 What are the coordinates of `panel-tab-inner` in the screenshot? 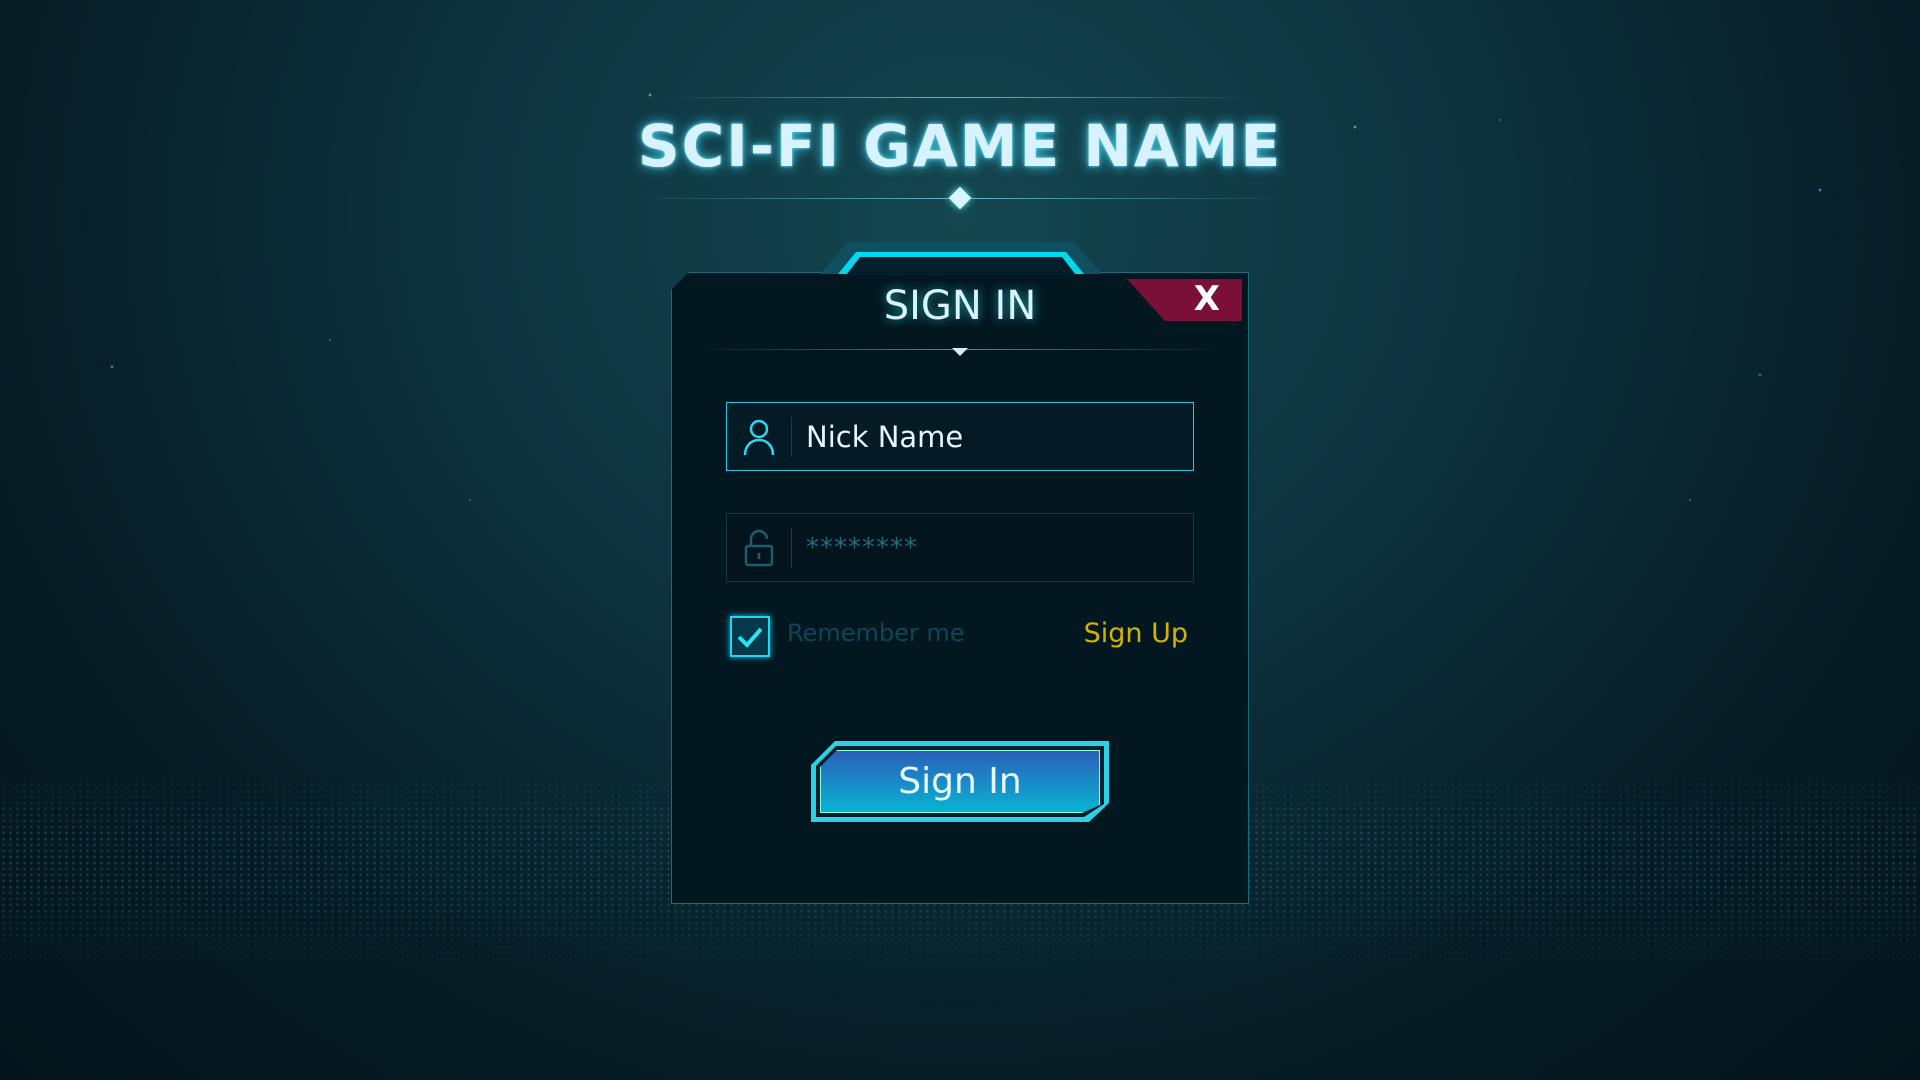 It's located at (961, 266).